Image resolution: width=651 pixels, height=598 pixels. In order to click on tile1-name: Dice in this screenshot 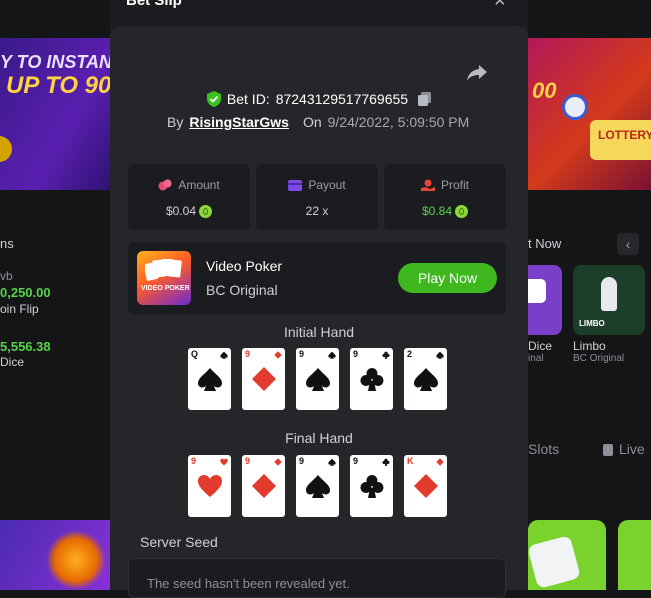, I will do `click(540, 346)`.